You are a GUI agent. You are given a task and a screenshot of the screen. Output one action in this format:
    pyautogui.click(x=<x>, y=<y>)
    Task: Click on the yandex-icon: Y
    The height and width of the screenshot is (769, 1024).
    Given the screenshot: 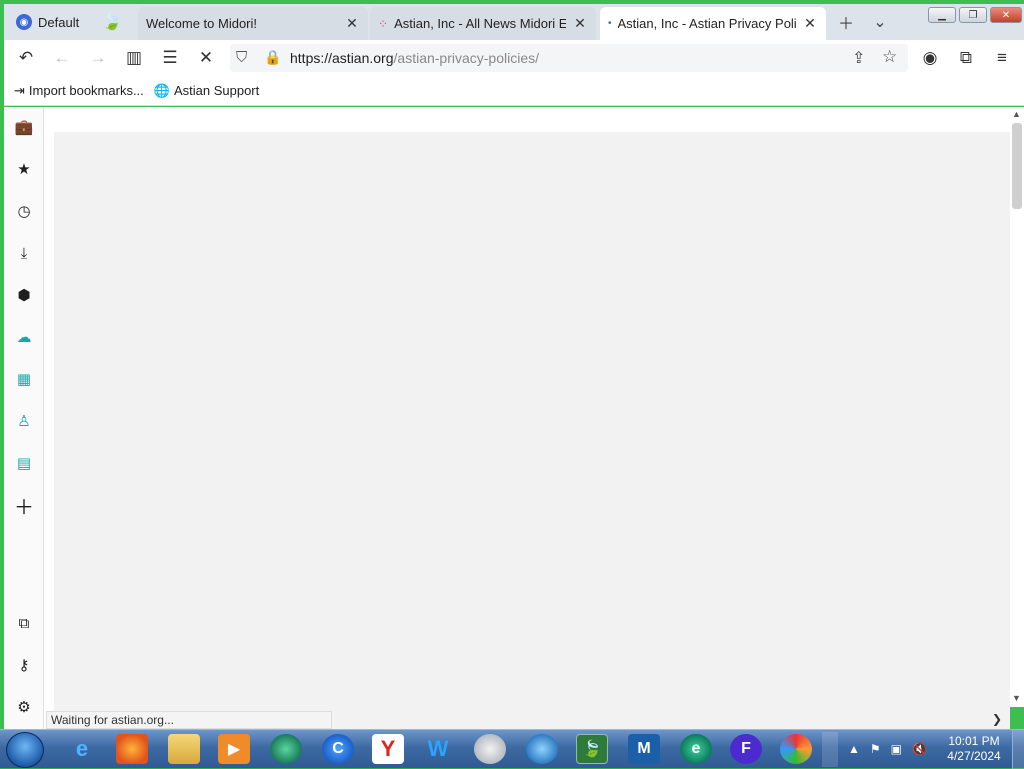 What is the action you would take?
    pyautogui.click(x=388, y=749)
    